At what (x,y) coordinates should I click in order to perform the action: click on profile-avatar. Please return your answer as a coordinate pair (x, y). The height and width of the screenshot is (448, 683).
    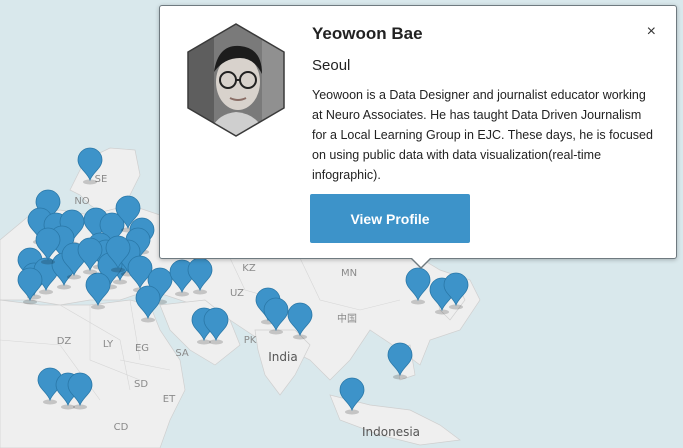
    Looking at the image, I should click on (236, 80).